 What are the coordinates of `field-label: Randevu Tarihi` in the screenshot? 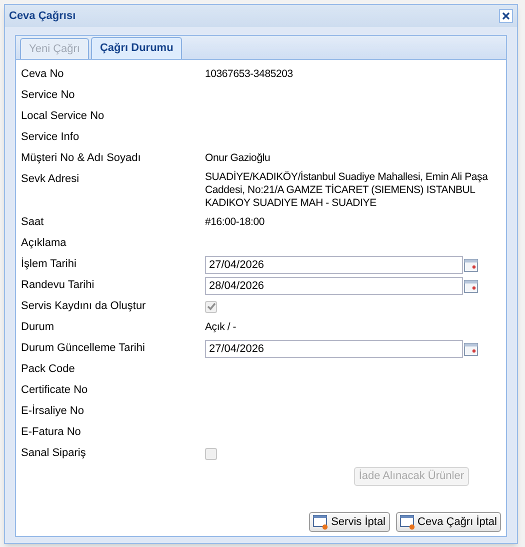 It's located at (58, 286).